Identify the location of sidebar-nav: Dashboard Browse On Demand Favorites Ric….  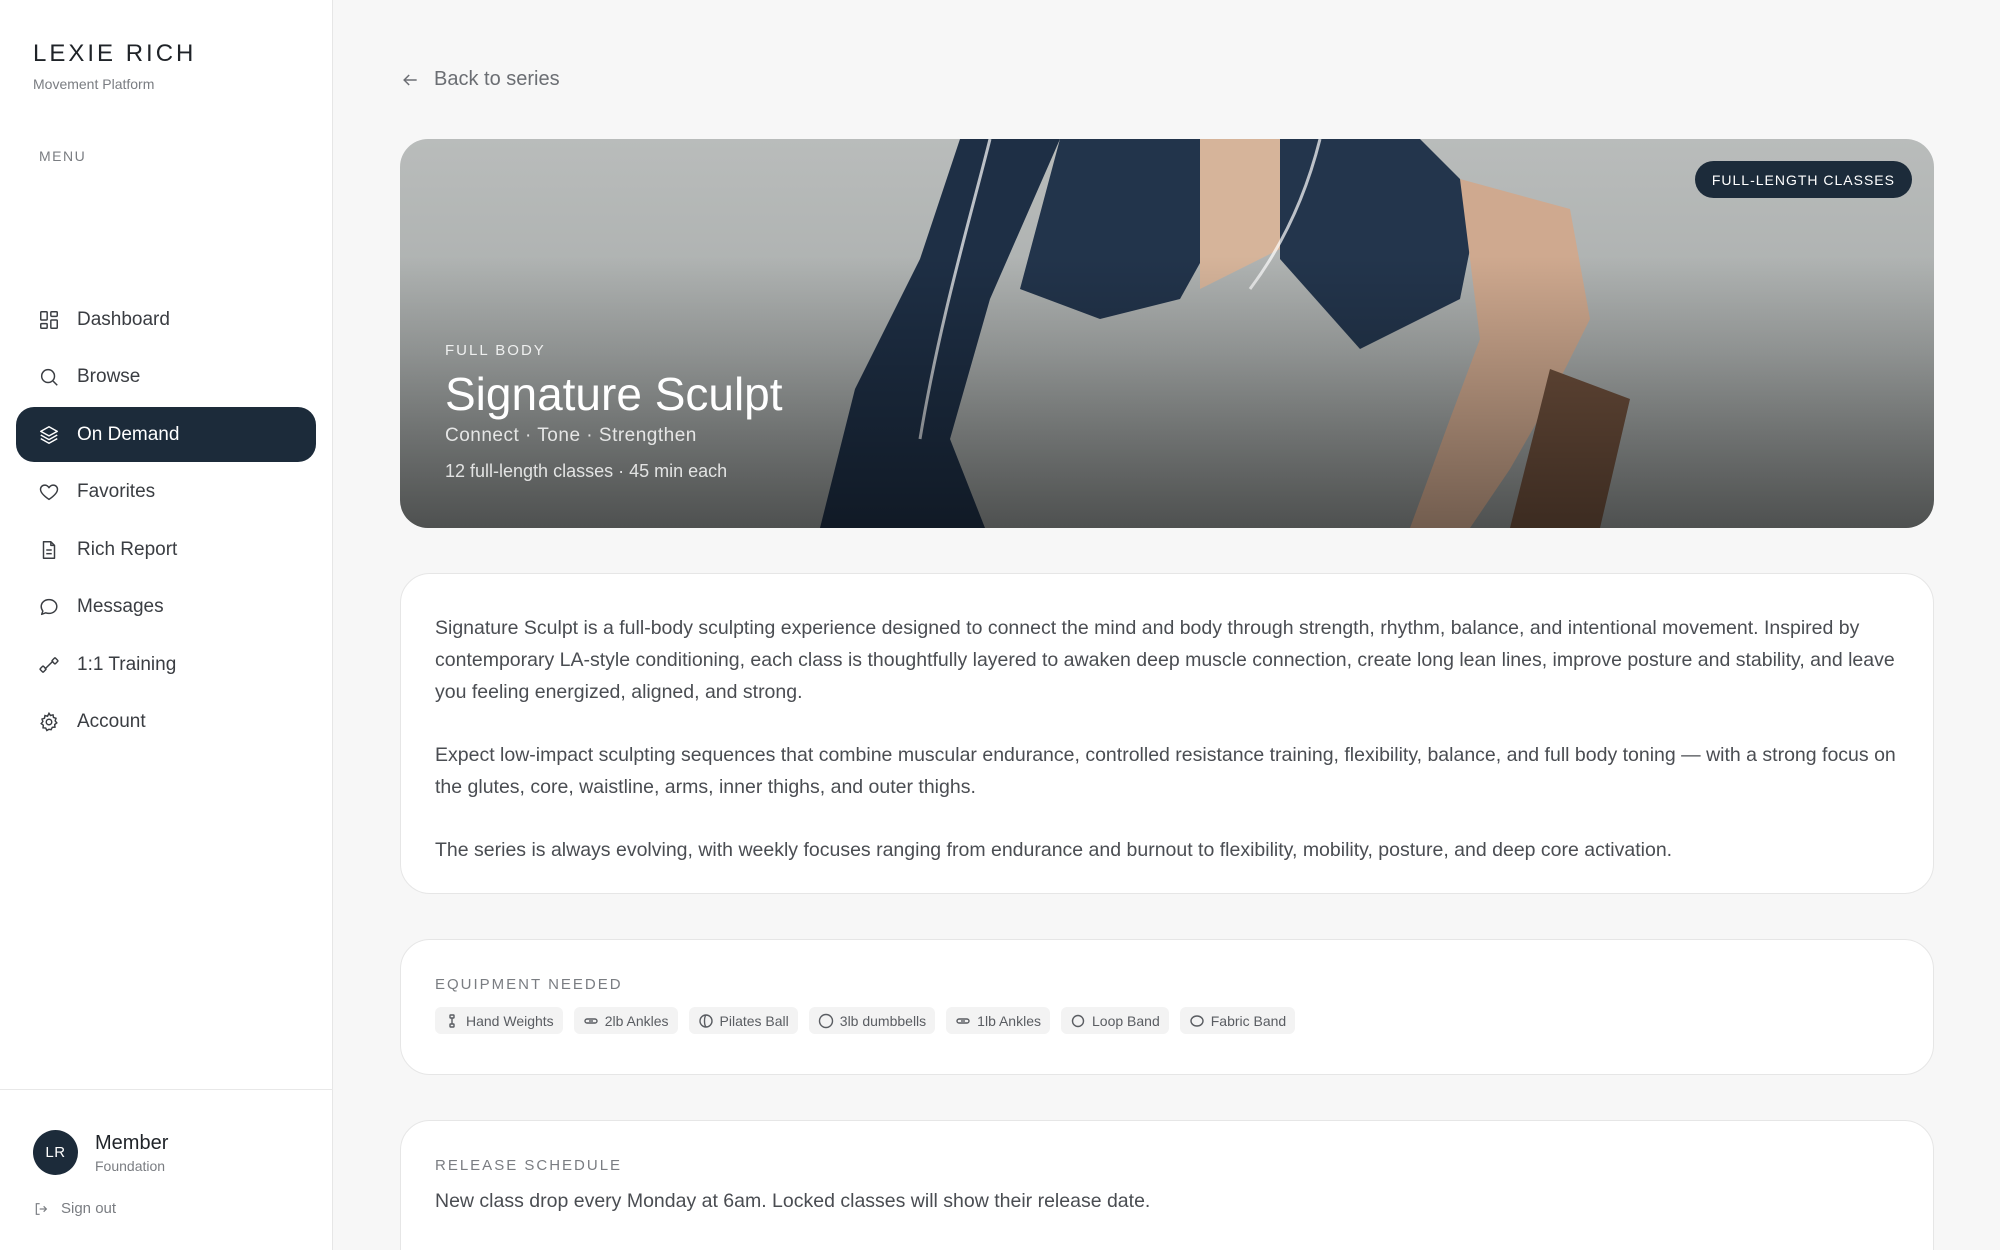
(166, 522).